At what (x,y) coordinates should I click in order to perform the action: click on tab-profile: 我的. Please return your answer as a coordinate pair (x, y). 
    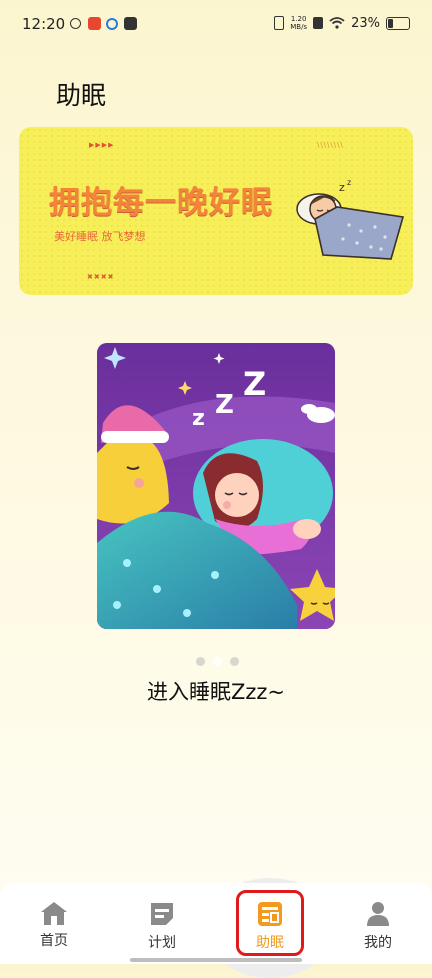
    Looking at the image, I should click on (378, 926).